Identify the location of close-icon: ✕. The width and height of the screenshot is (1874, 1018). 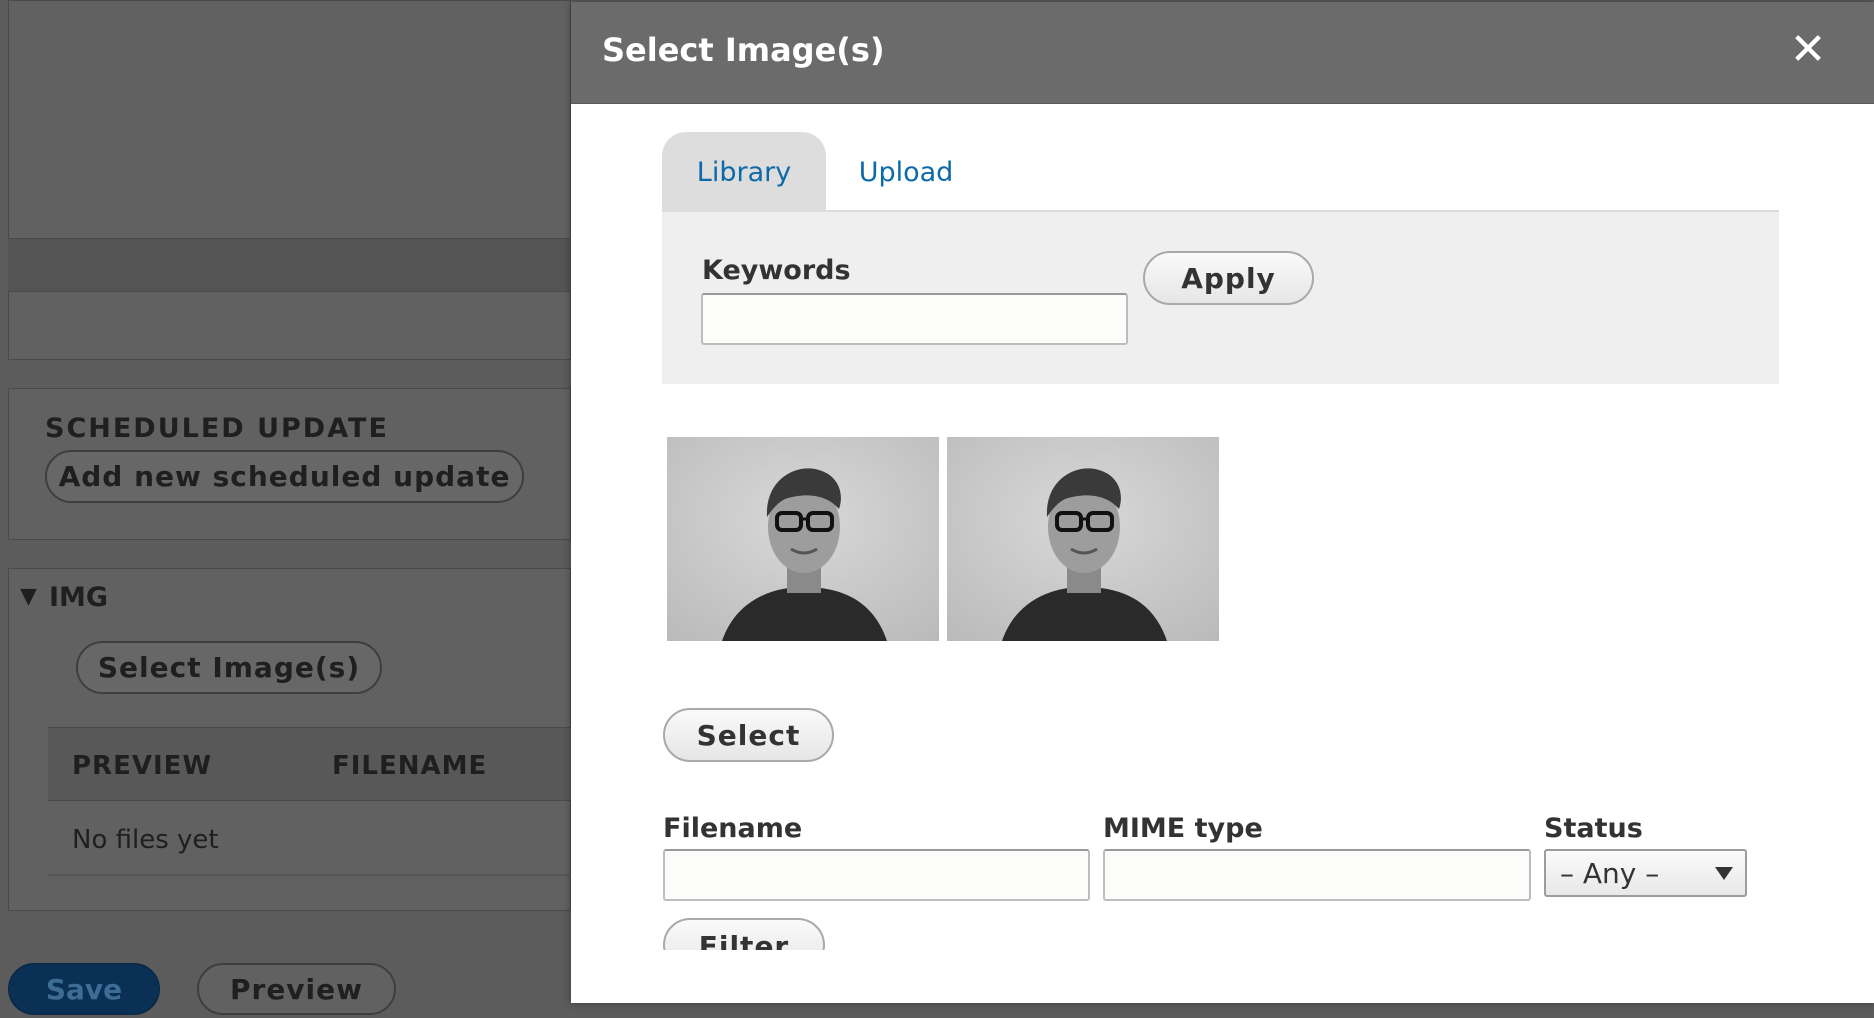
(1808, 50).